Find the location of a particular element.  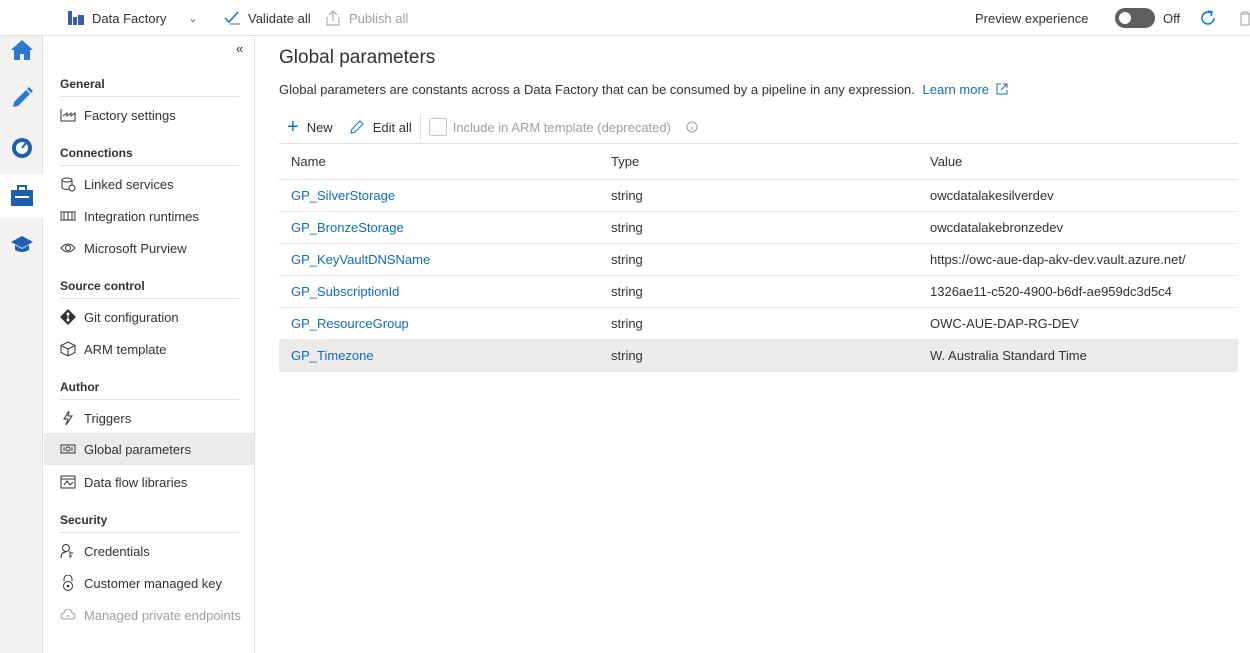

external-link-icon is located at coordinates (1002, 89).